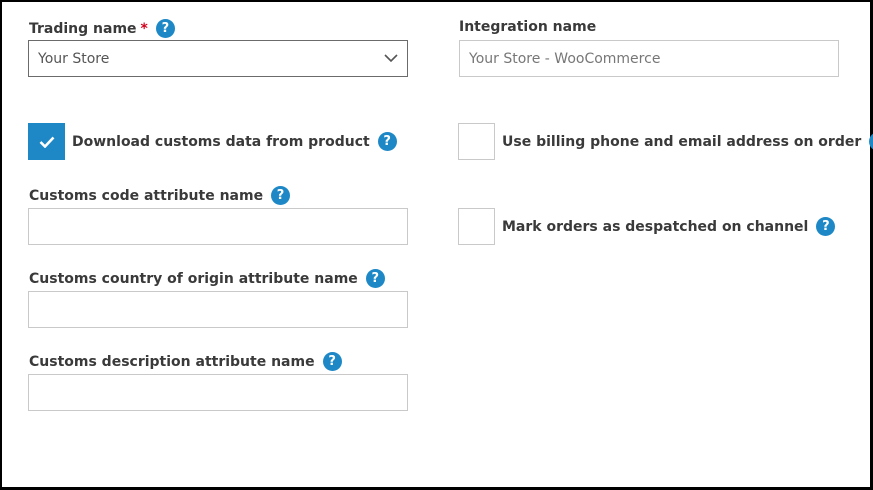  What do you see at coordinates (218, 309) in the screenshot?
I see `customs-country-input` at bounding box center [218, 309].